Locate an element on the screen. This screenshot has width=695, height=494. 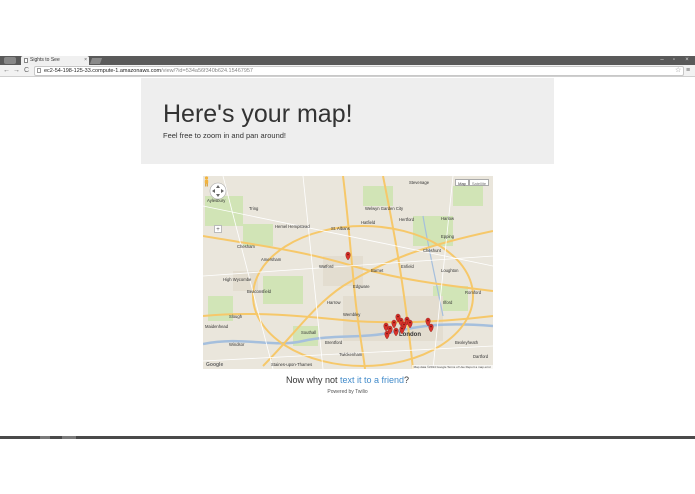
share-prompt: Now why not text it to a friend? is located at coordinates (347, 380).